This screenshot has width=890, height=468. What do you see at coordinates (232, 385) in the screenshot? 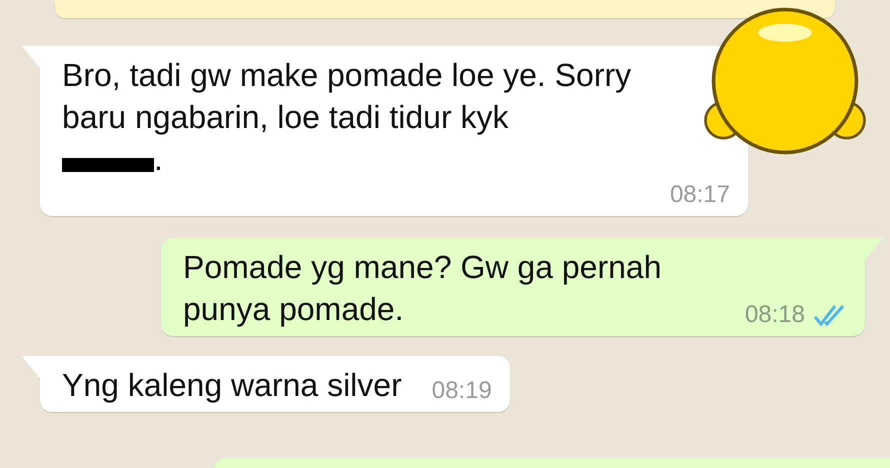
I see `message-text: Yng kaleng warna silver` at bounding box center [232, 385].